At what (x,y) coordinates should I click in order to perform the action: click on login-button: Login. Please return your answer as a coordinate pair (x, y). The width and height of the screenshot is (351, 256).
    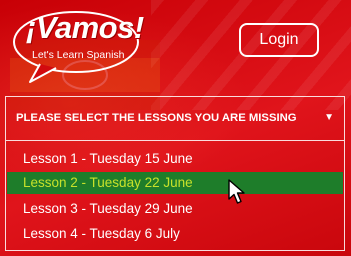
    Looking at the image, I should click on (279, 40).